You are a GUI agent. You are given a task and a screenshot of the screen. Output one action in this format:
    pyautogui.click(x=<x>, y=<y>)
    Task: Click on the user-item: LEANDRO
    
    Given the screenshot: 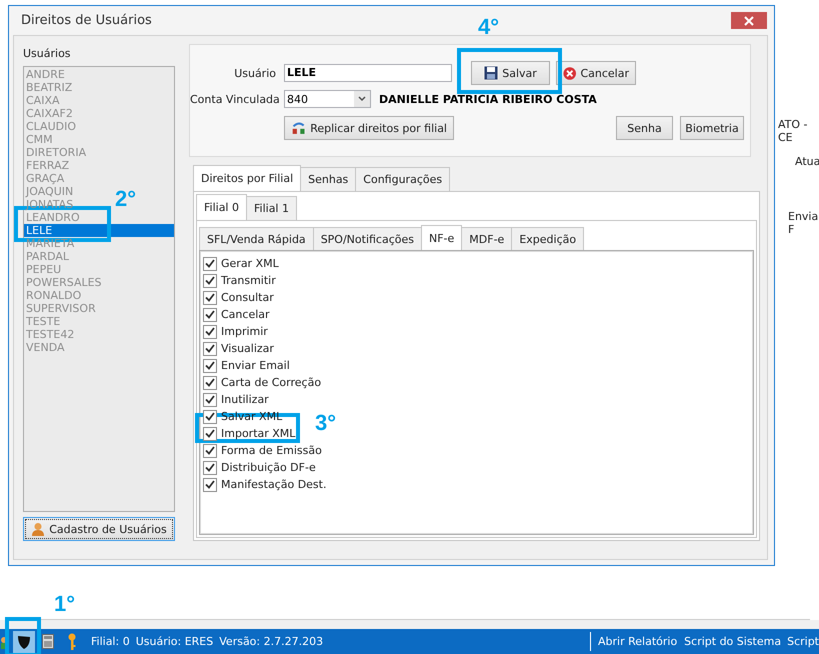 What is the action you would take?
    pyautogui.click(x=52, y=217)
    